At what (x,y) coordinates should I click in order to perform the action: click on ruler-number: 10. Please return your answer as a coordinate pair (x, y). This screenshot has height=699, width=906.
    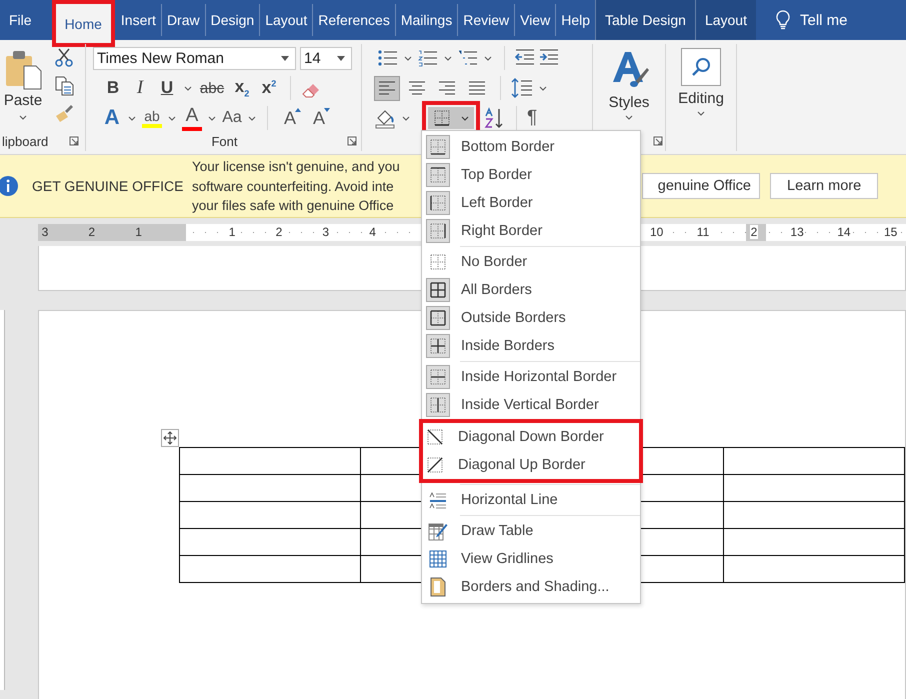
    Looking at the image, I should click on (656, 231).